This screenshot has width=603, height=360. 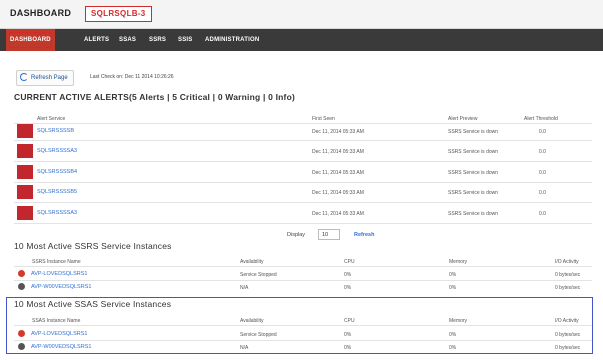 What do you see at coordinates (24, 77) in the screenshot?
I see `refresh-icon` at bounding box center [24, 77].